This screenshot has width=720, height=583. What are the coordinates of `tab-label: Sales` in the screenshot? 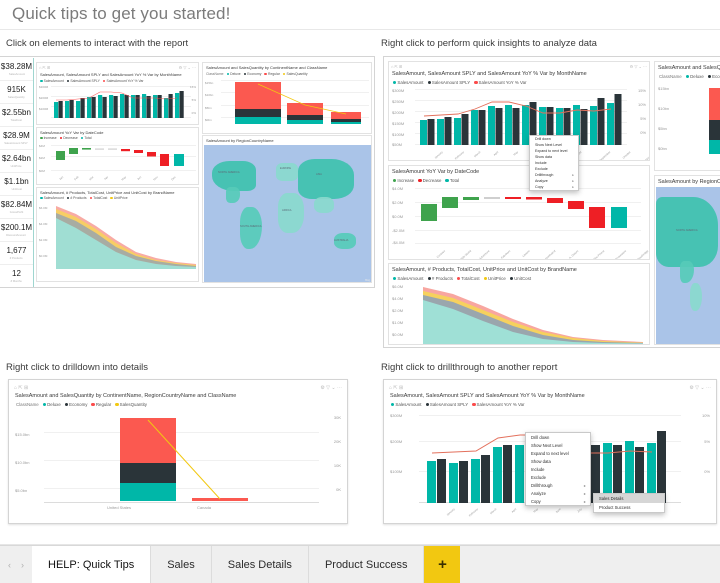 It's located at (181, 564).